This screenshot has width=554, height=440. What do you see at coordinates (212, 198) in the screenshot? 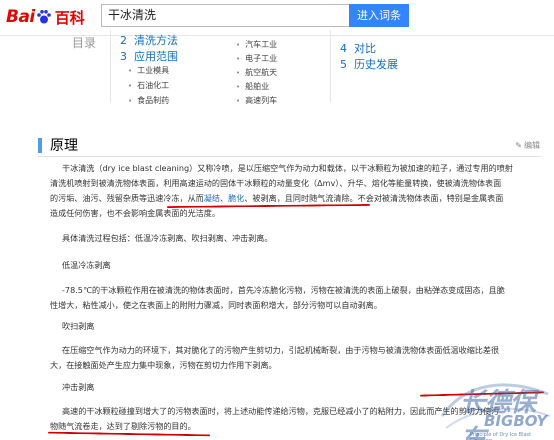
I see `link-condense: 凝结` at bounding box center [212, 198].